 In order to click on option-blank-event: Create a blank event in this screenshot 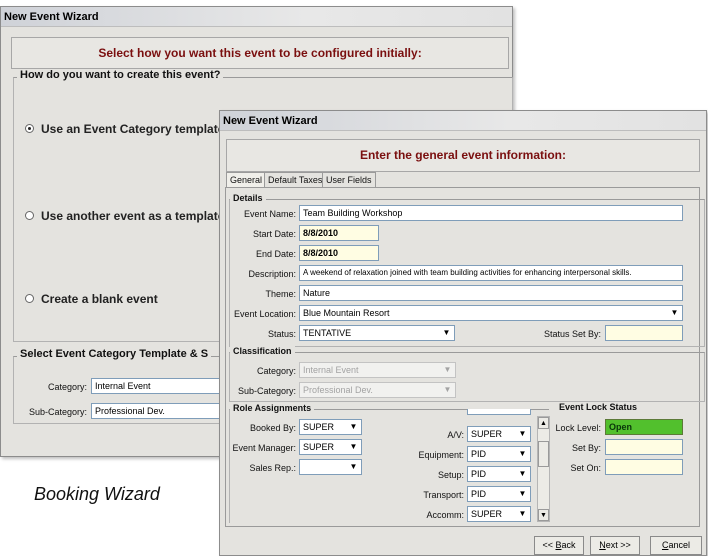, I will do `click(91, 299)`.